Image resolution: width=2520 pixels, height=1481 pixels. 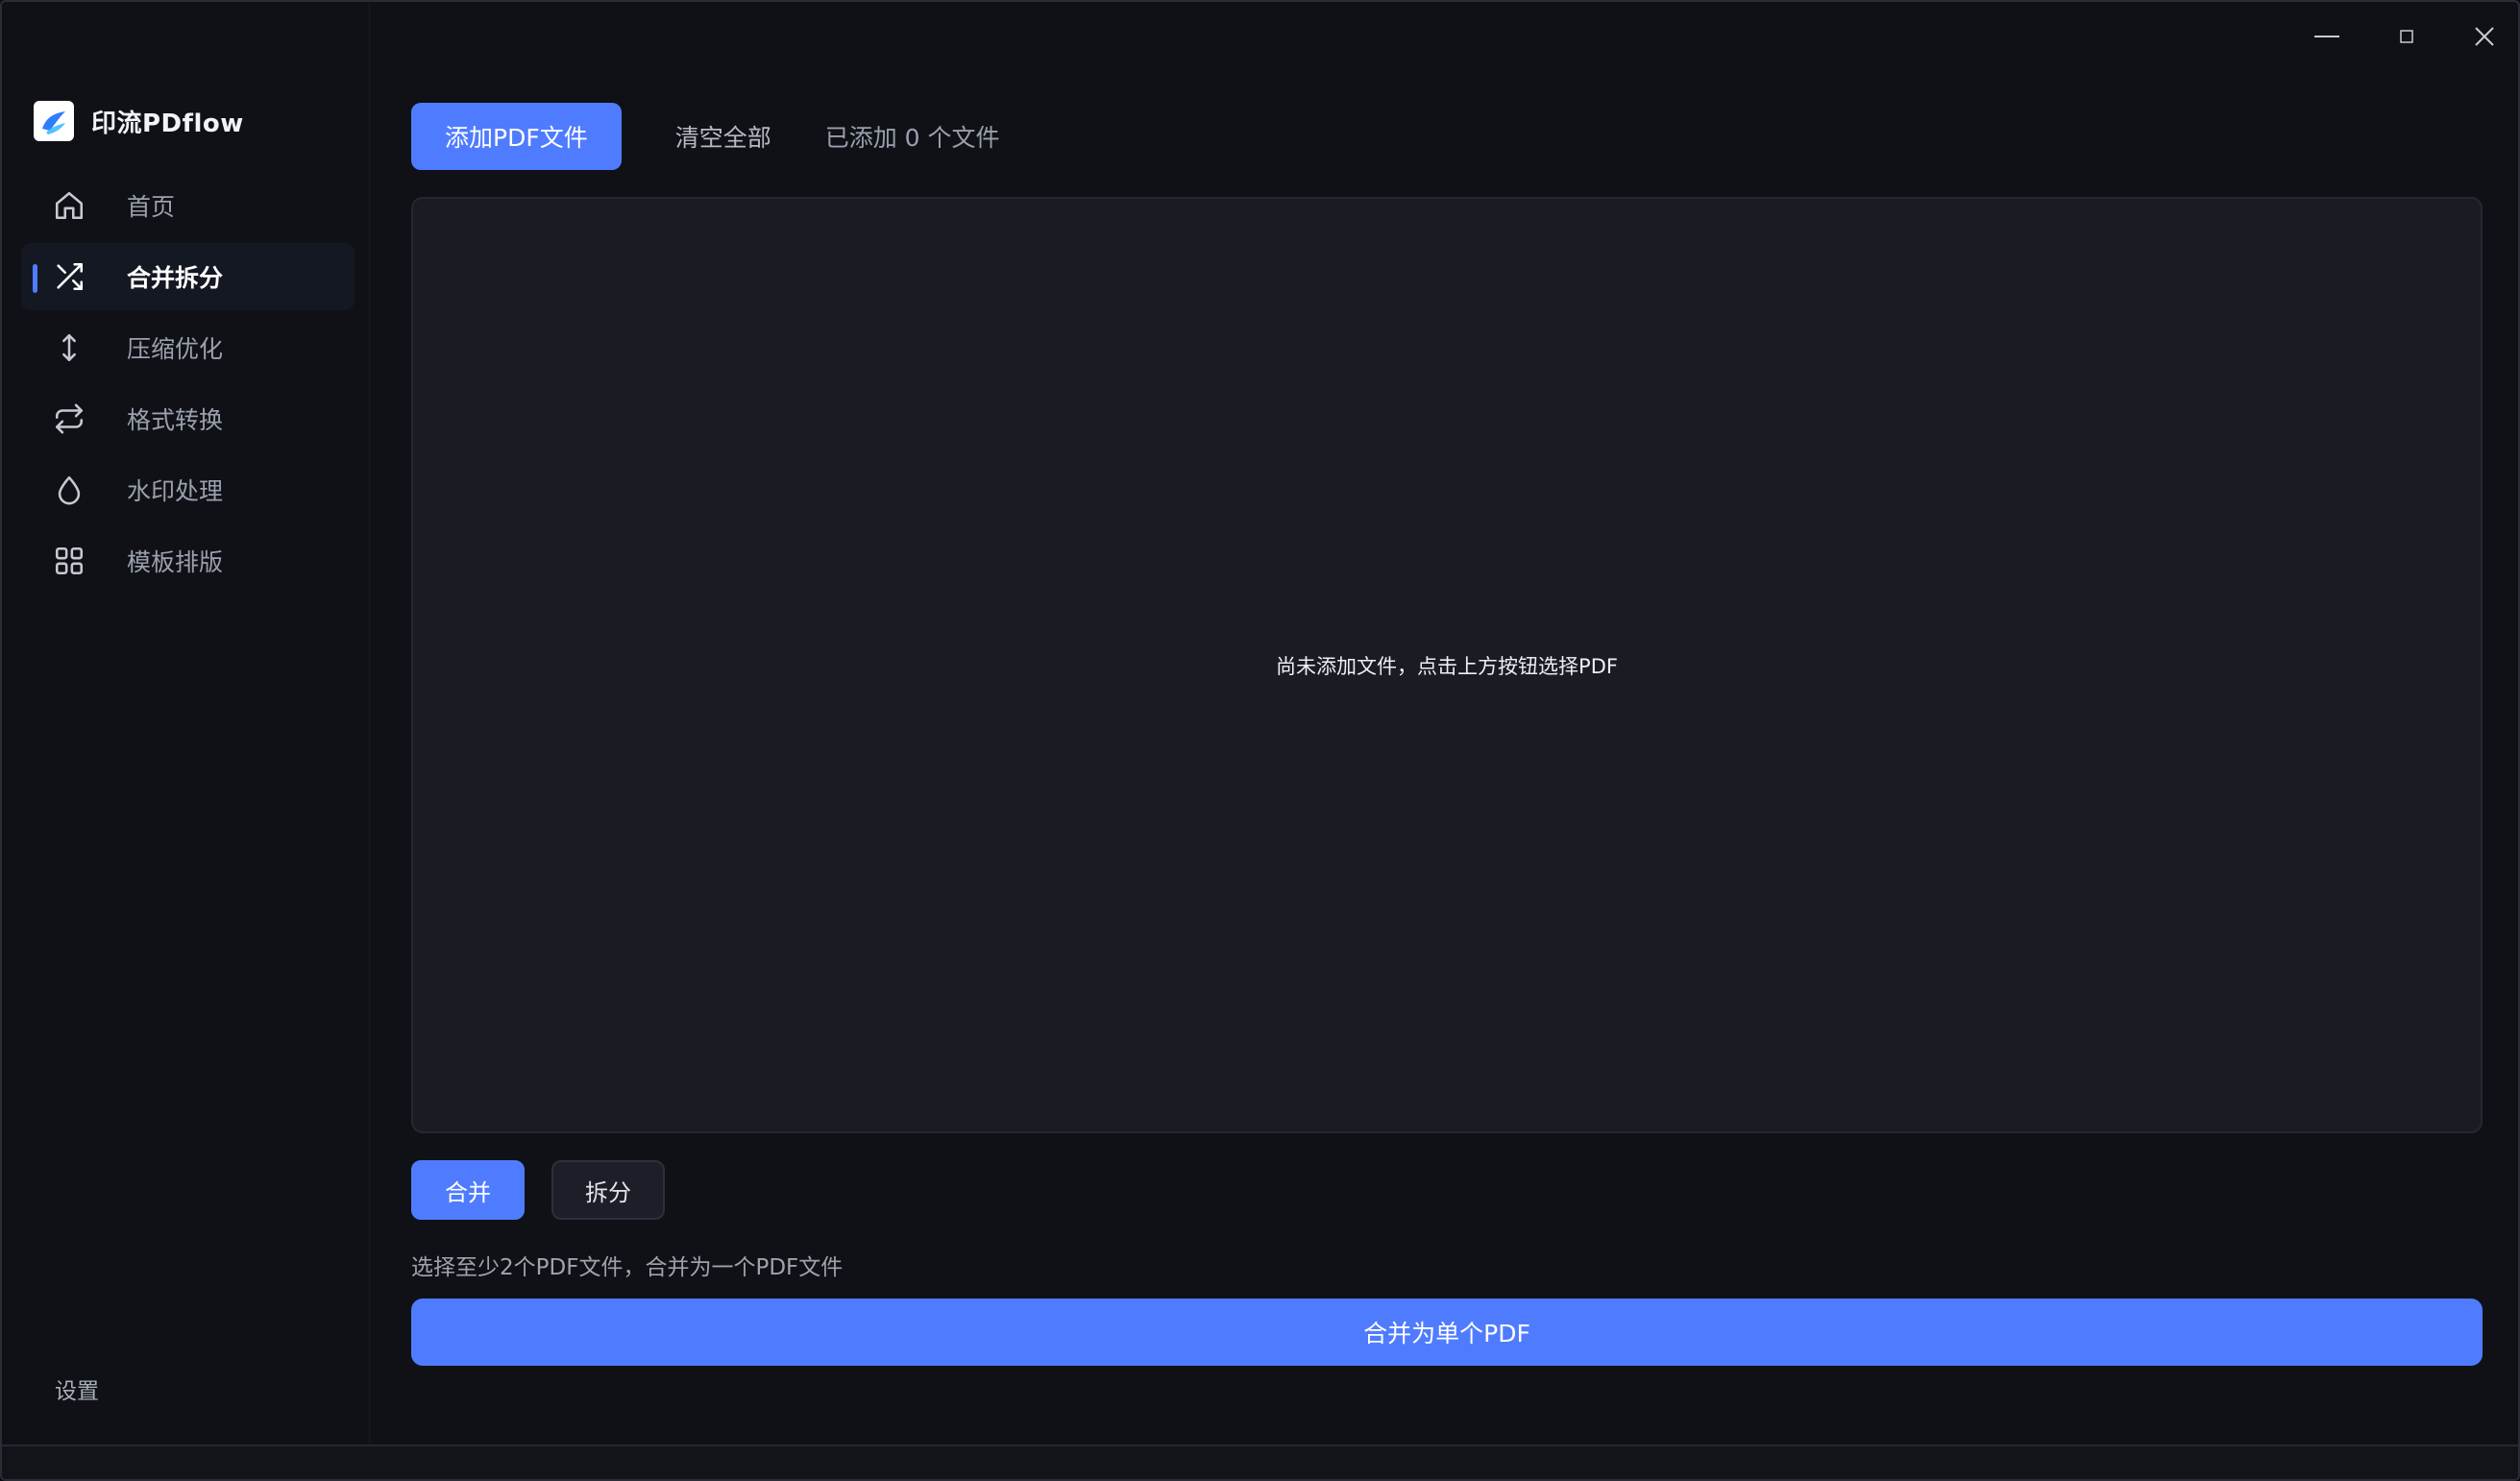 What do you see at coordinates (175, 562) in the screenshot?
I see `sidebar-item-label: 模板排版` at bounding box center [175, 562].